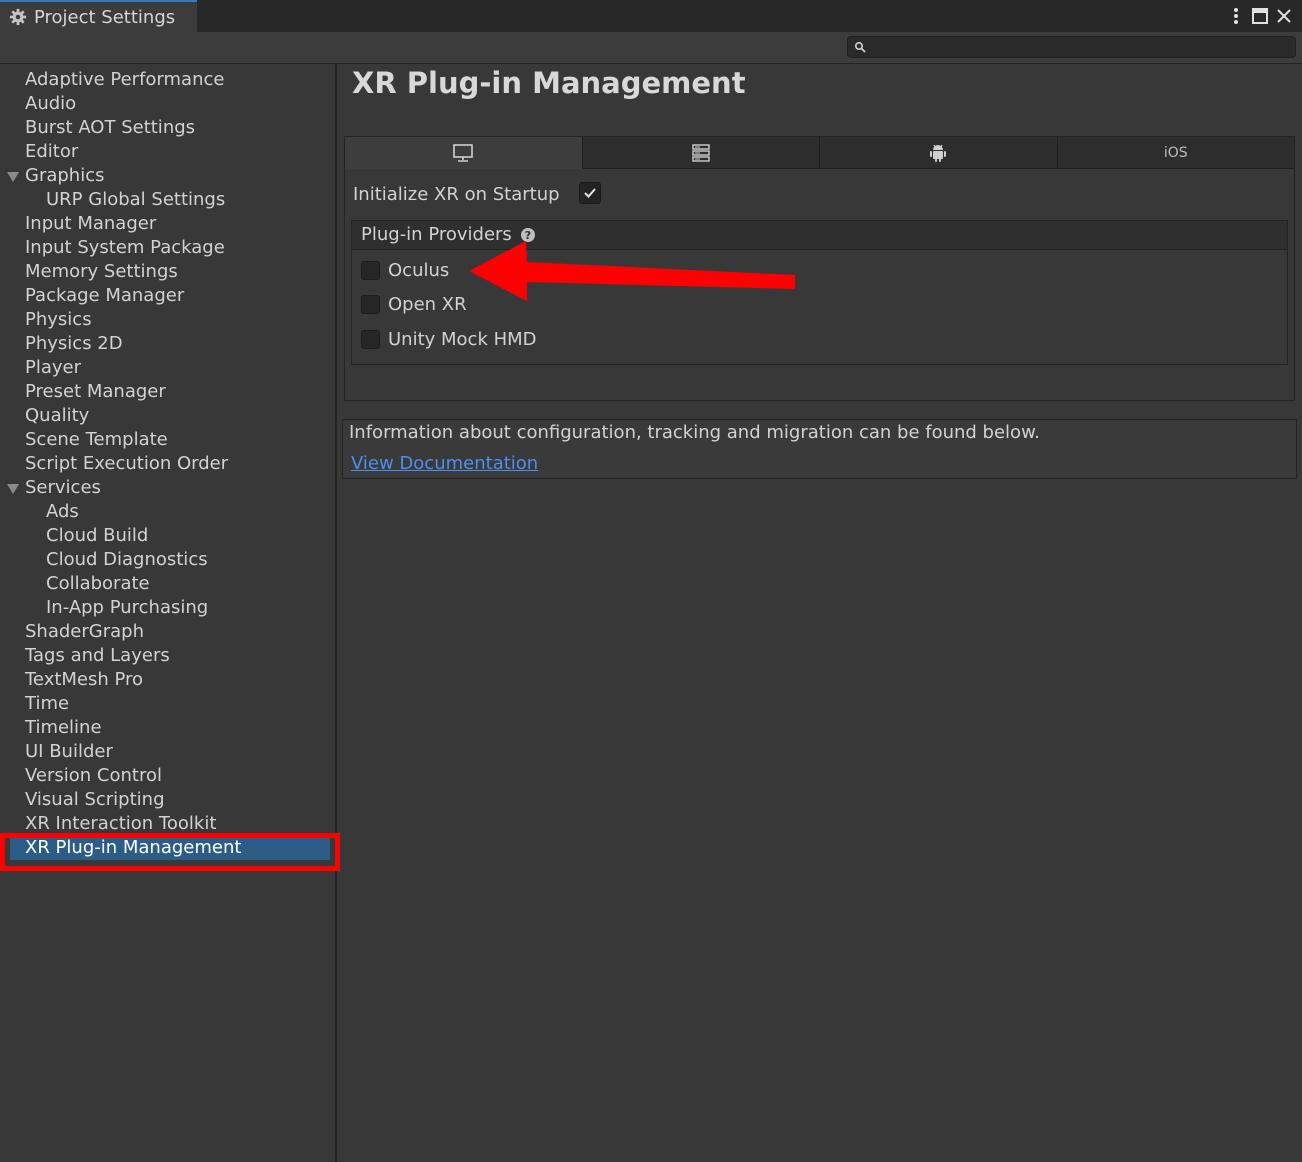 The image size is (1302, 1162). I want to click on sidebar-item-label: Ads, so click(62, 511).